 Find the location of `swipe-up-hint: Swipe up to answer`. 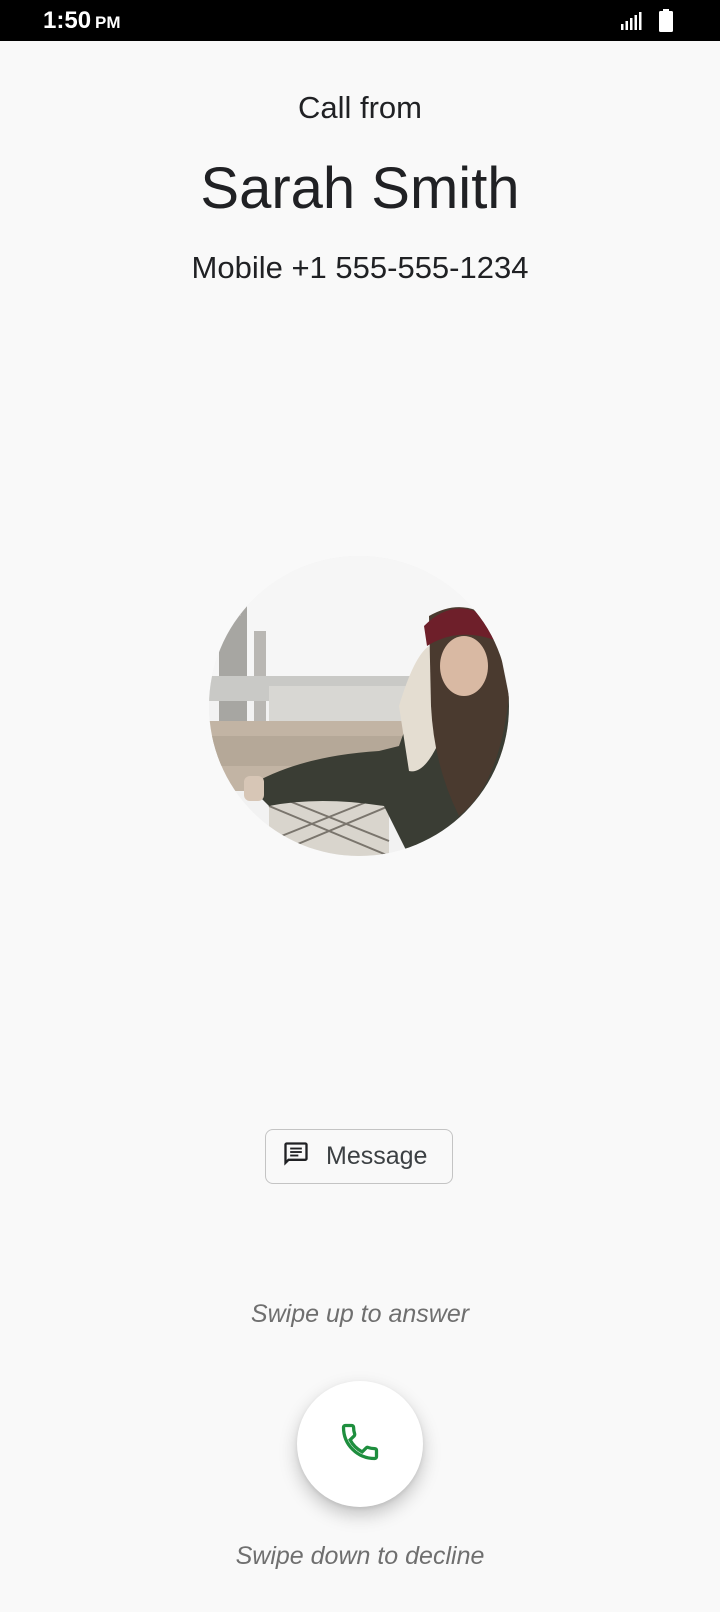

swipe-up-hint: Swipe up to answer is located at coordinates (360, 1314).